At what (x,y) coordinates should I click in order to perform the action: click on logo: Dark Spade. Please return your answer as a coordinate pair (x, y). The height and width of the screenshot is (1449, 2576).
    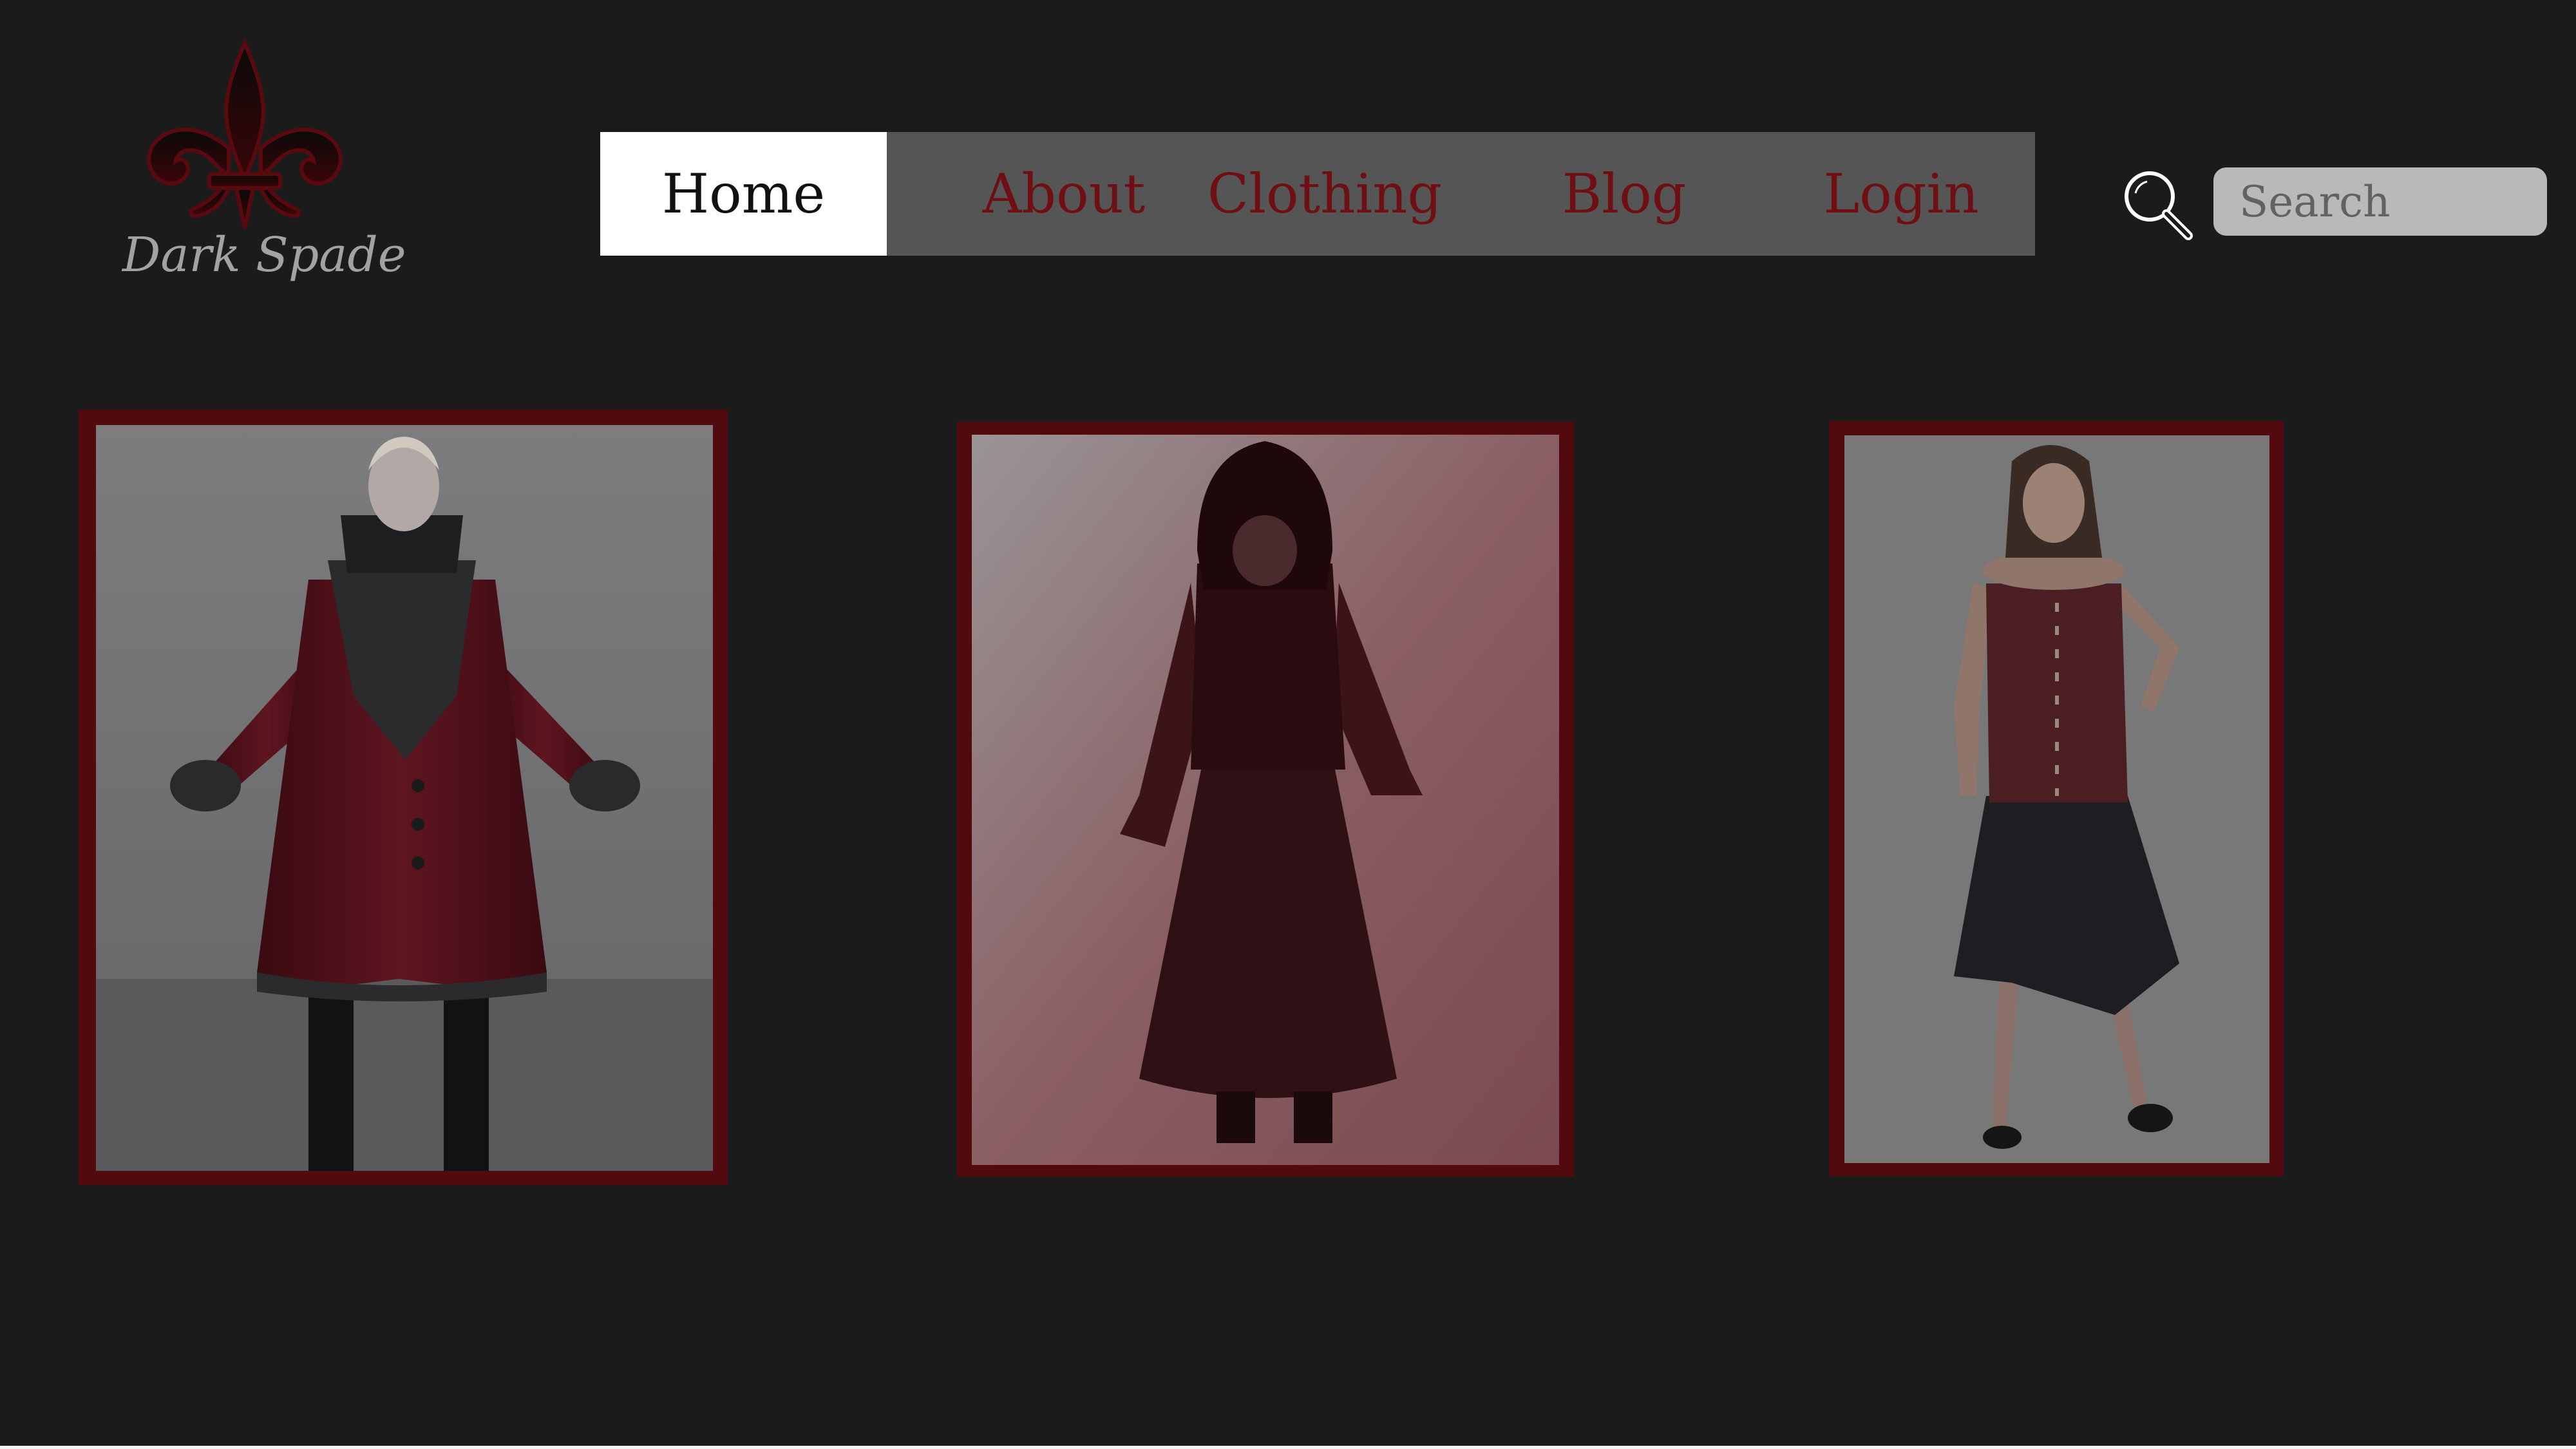
    Looking at the image, I should click on (264, 164).